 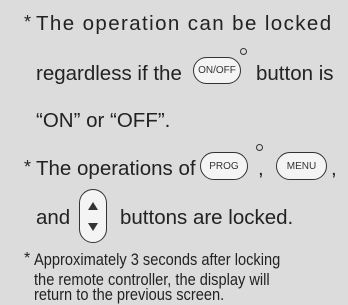 What do you see at coordinates (93, 216) in the screenshot?
I see `up-down-button-icon` at bounding box center [93, 216].